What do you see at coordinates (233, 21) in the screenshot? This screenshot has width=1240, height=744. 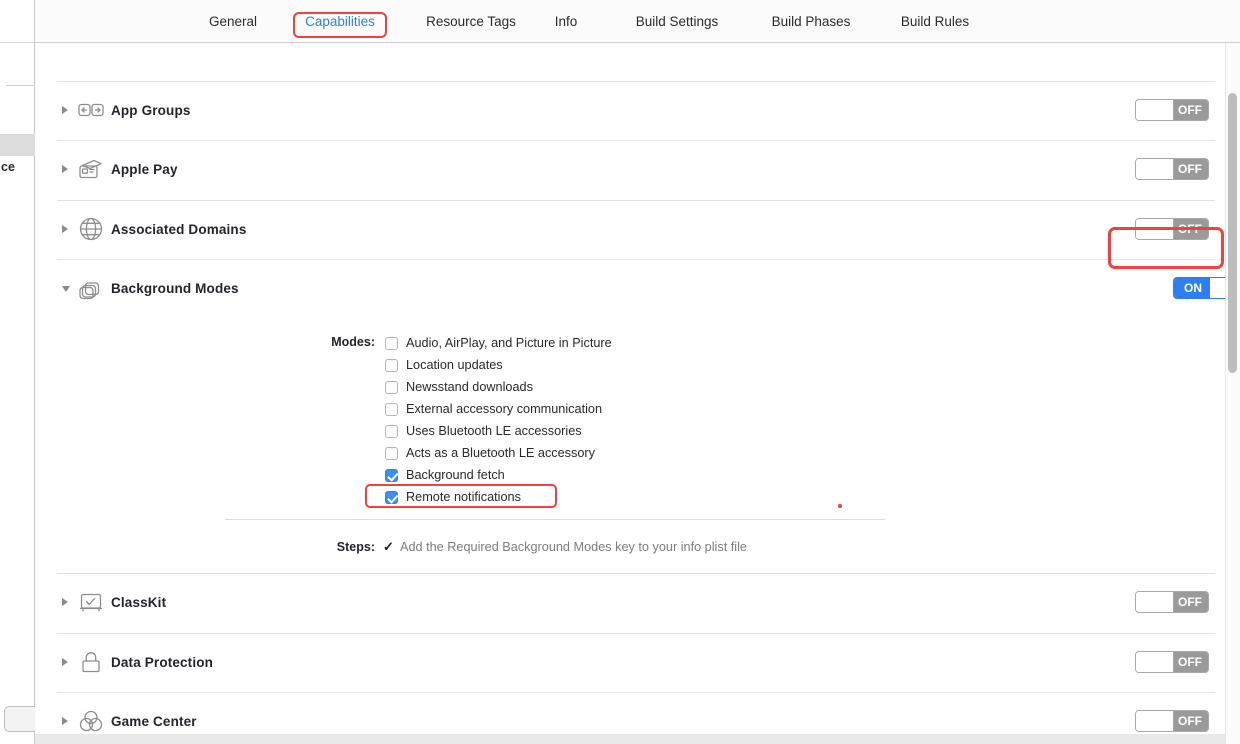 I see `tab-general: General` at bounding box center [233, 21].